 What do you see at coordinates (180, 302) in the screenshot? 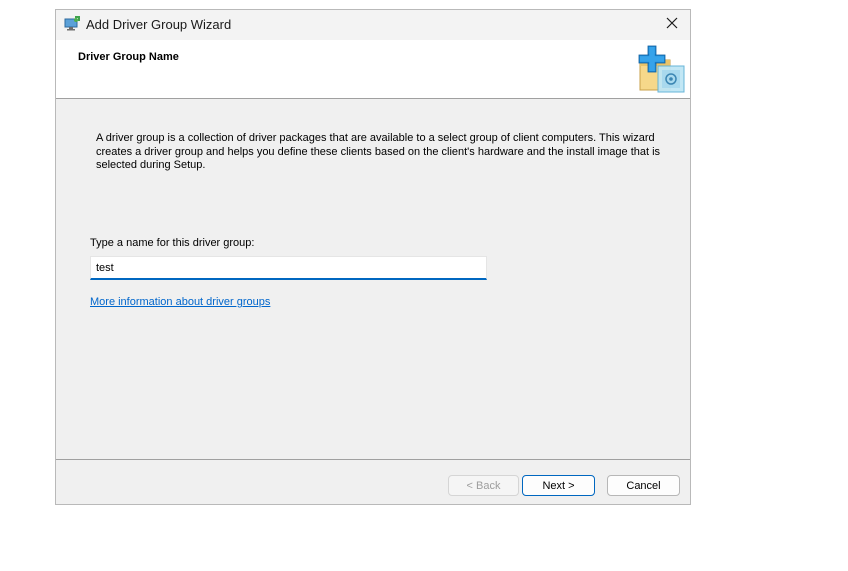
I see `driver-groups-info-link: More information about driver groups` at bounding box center [180, 302].